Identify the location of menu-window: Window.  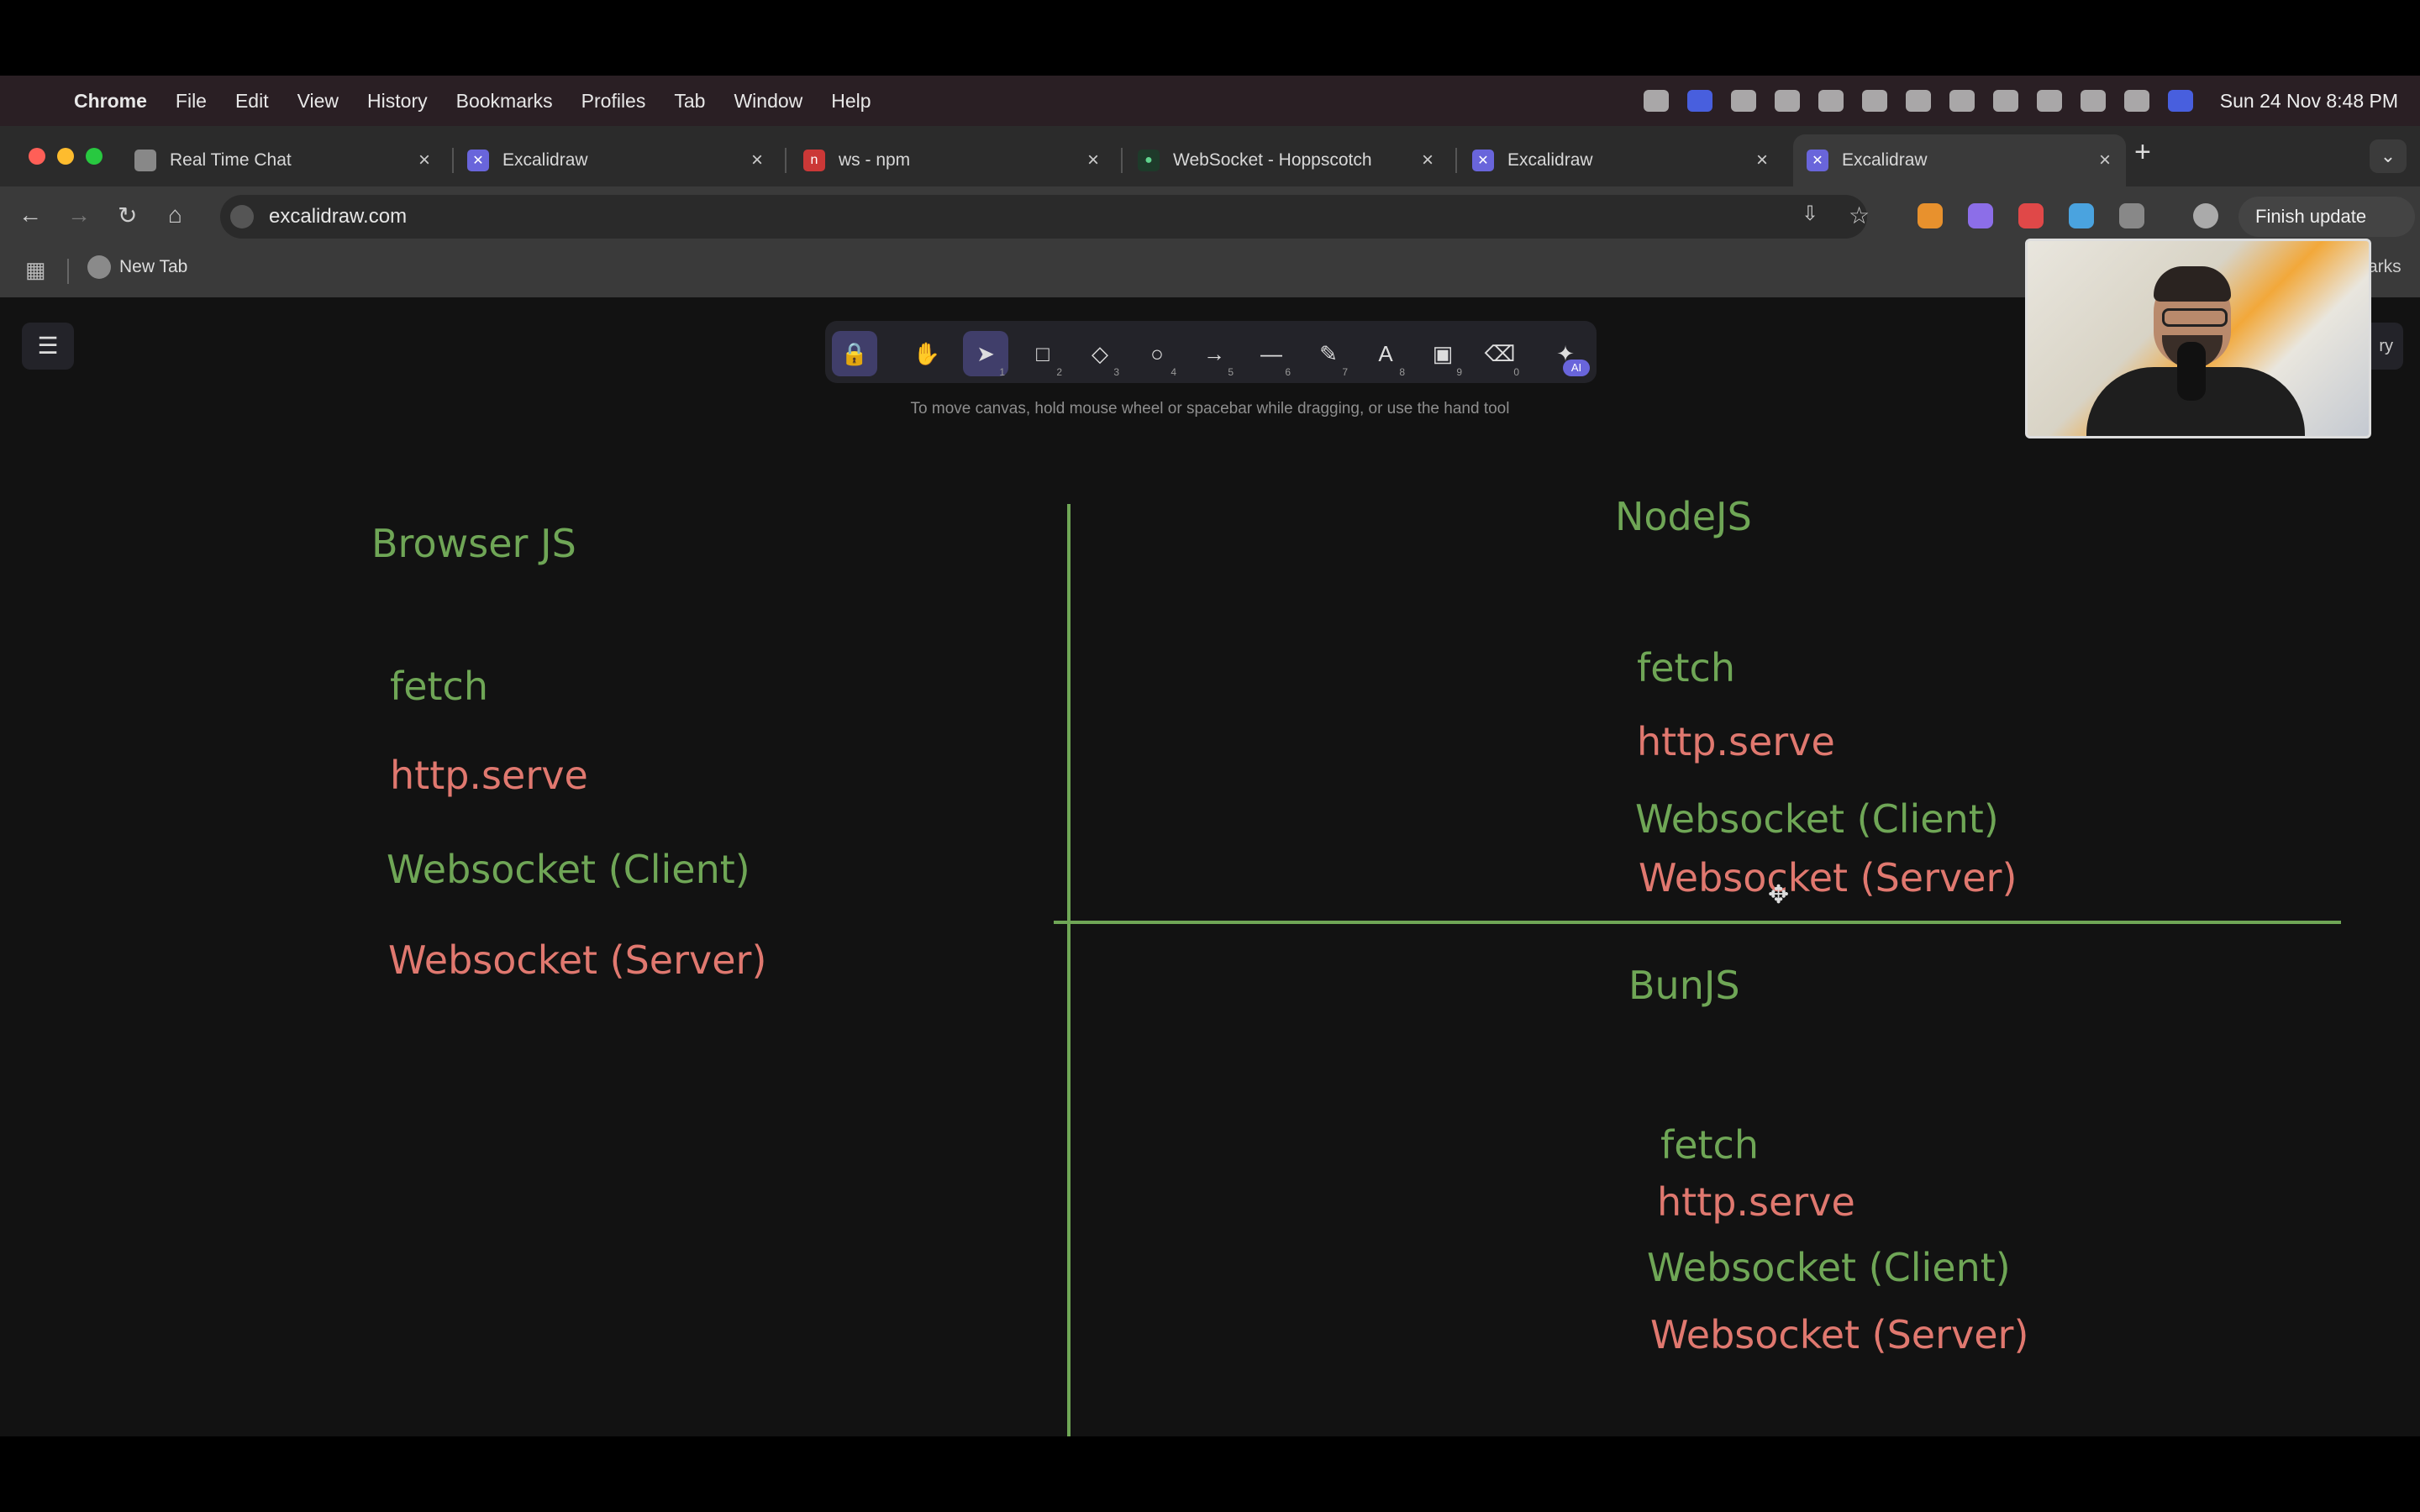
(768, 101).